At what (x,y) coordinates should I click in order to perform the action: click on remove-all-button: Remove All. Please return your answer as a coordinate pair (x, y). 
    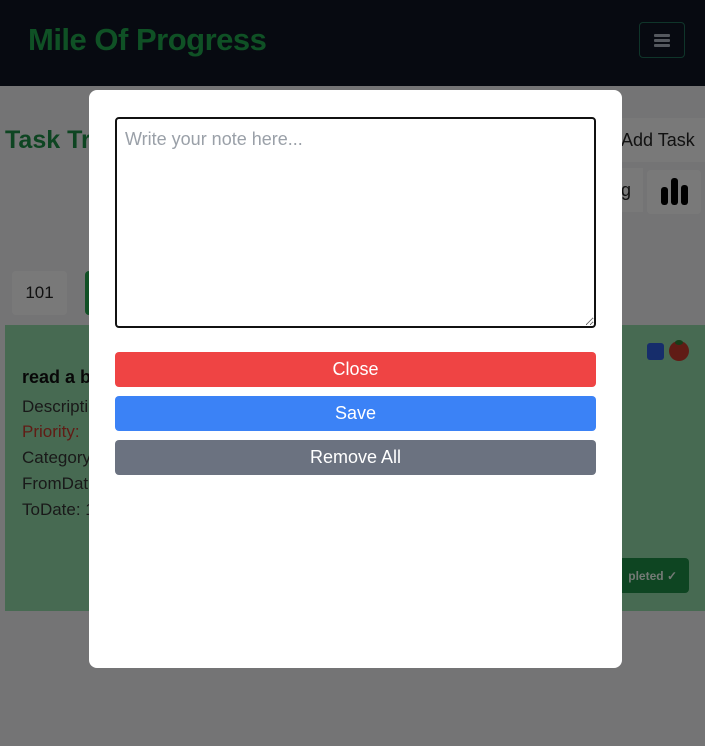
    Looking at the image, I should click on (355, 457).